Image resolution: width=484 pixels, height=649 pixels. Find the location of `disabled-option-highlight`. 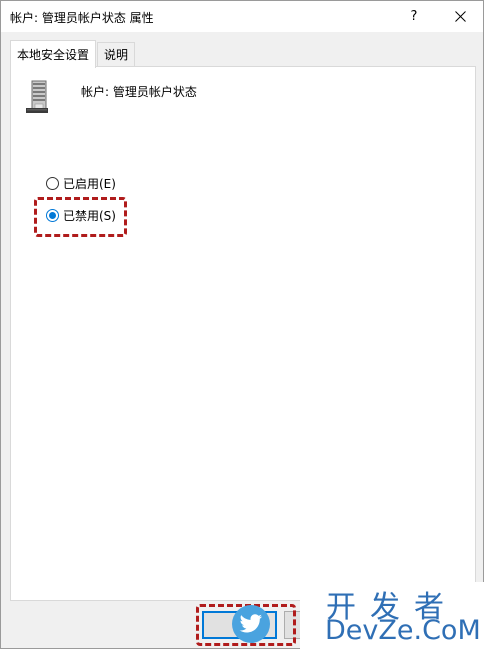

disabled-option-highlight is located at coordinates (80, 217).